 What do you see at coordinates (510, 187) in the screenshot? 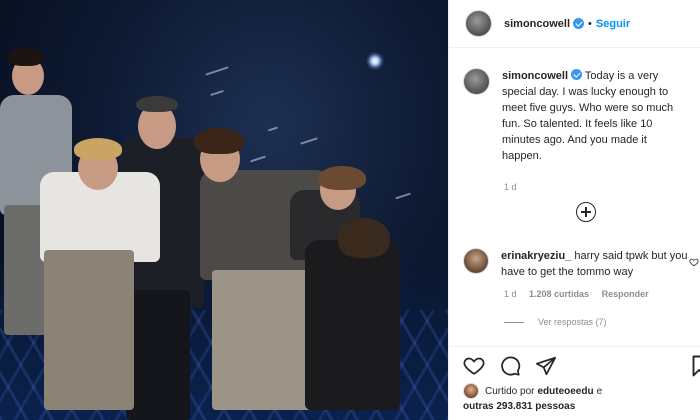
I see `caption-time: 1 d` at bounding box center [510, 187].